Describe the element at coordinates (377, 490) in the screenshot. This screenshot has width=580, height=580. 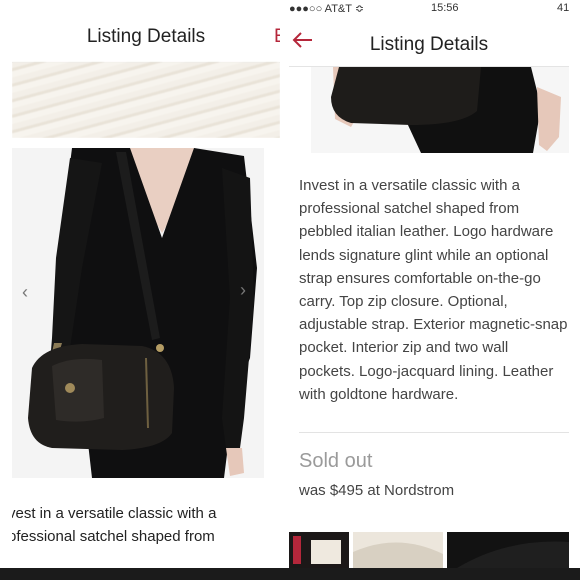
I see `original-price: was $495 at Nordstrom` at that location.